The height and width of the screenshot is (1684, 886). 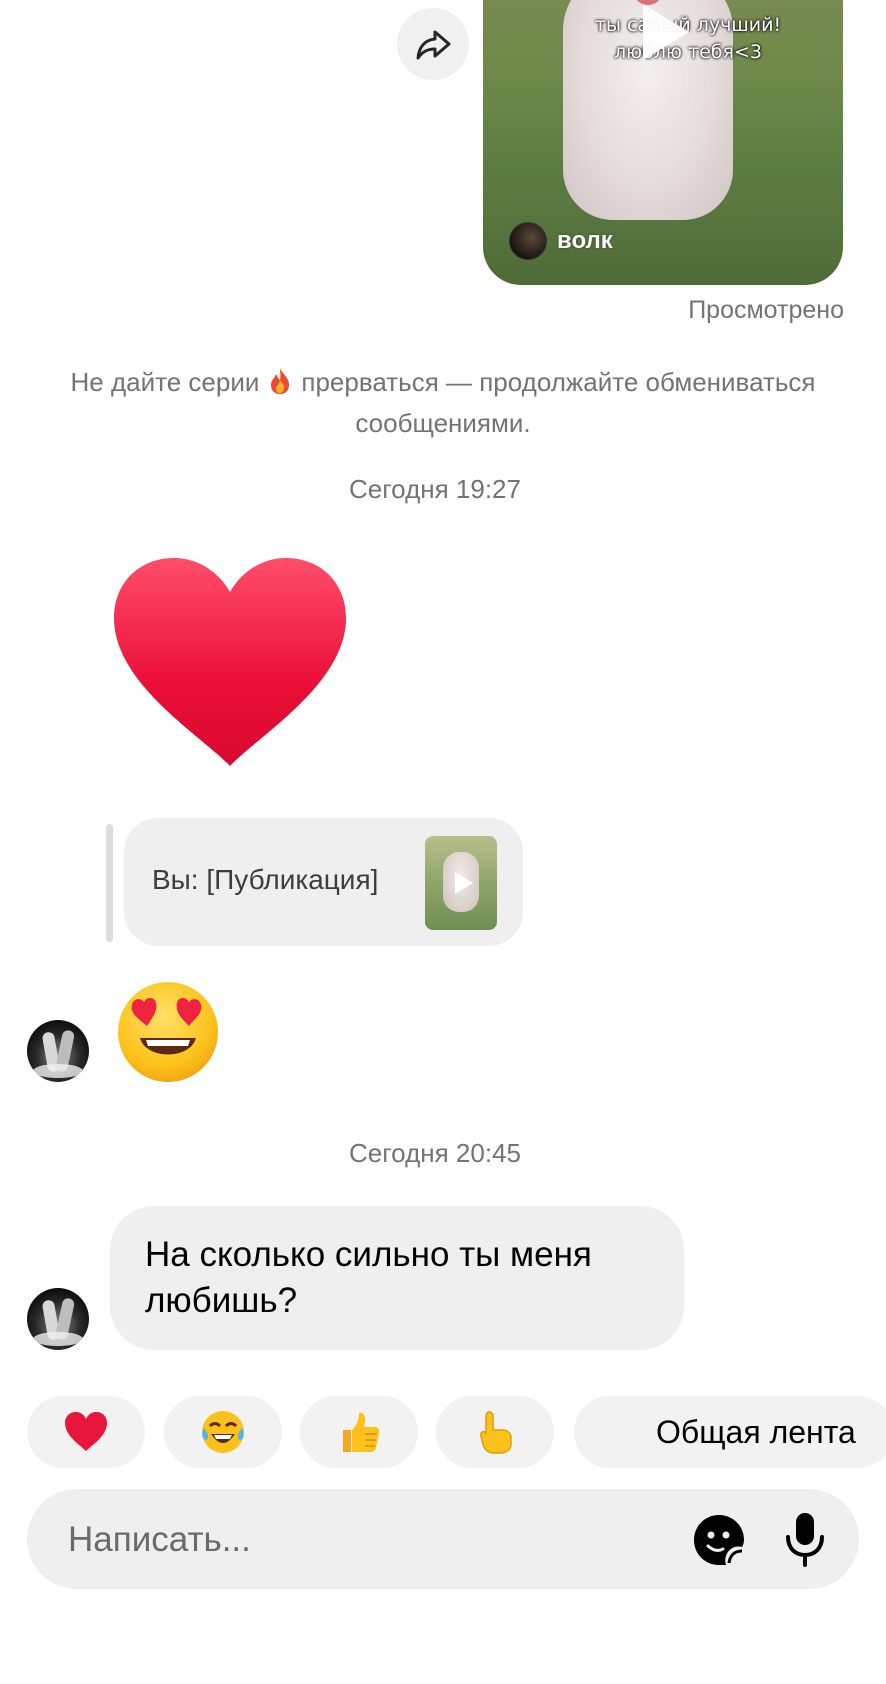 I want to click on quick-reaction-heart, so click(x=86, y=1432).